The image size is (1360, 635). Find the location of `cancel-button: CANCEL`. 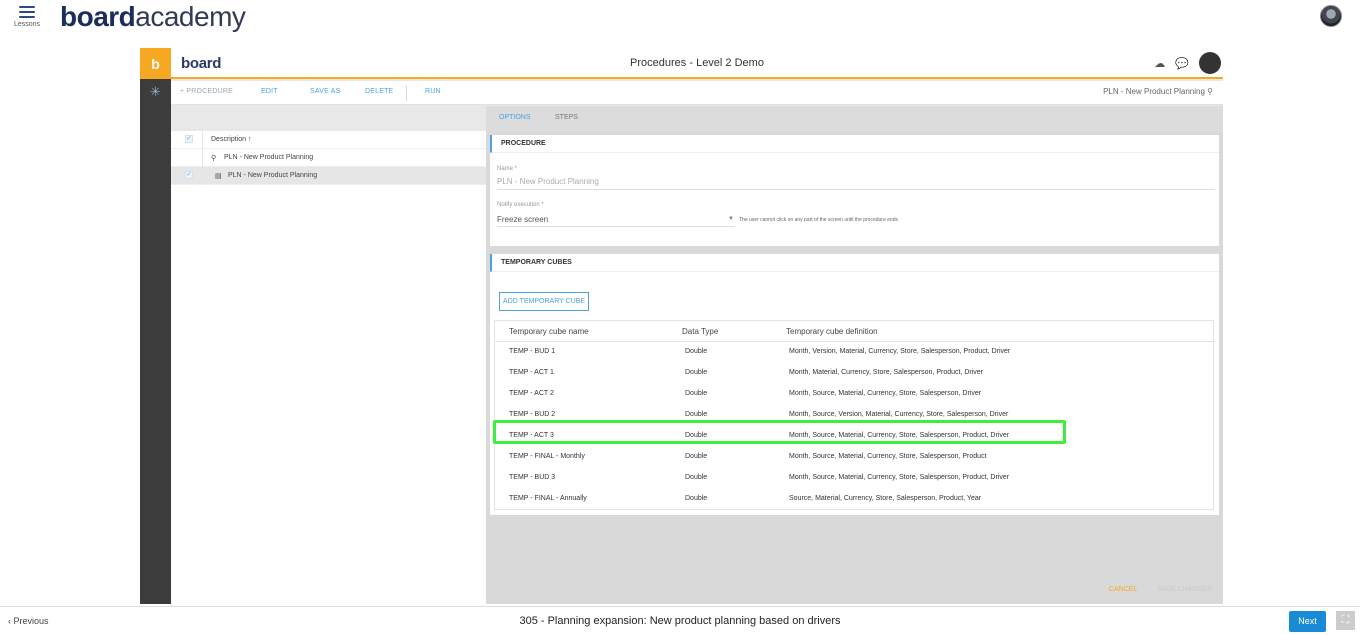

cancel-button: CANCEL is located at coordinates (1123, 589).